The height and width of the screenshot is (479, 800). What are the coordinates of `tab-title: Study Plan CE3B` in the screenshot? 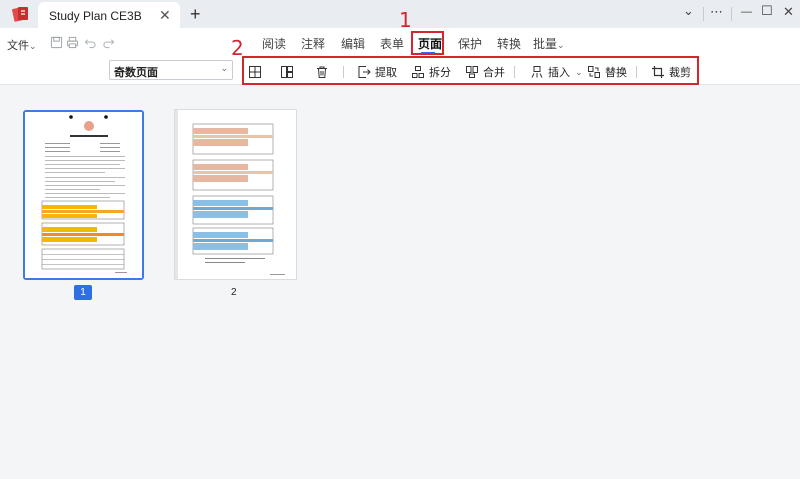 It's located at (95, 16).